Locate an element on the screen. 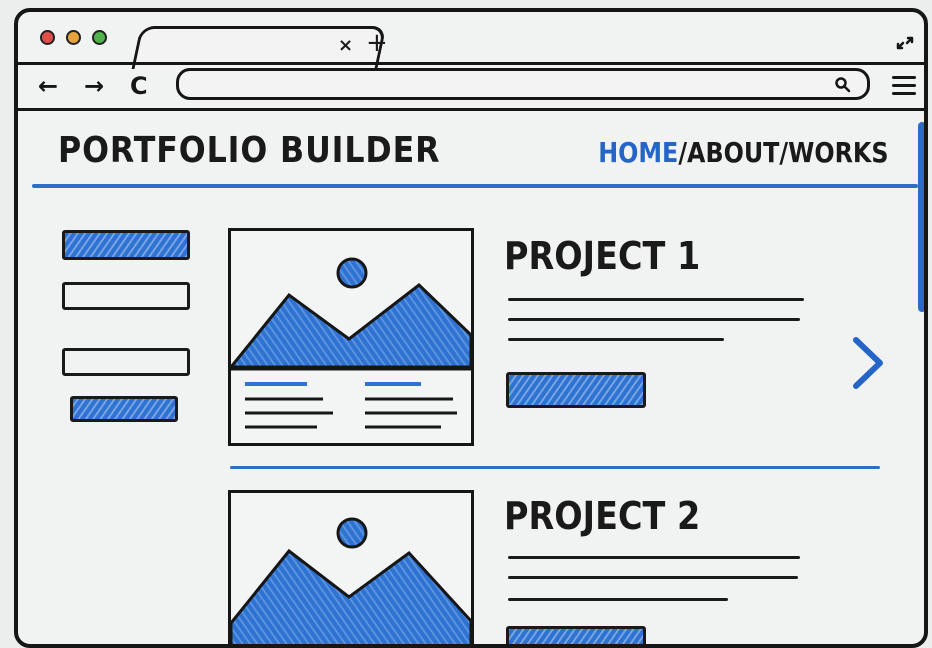 This screenshot has width=932, height=648. expand-icon is located at coordinates (905, 43).